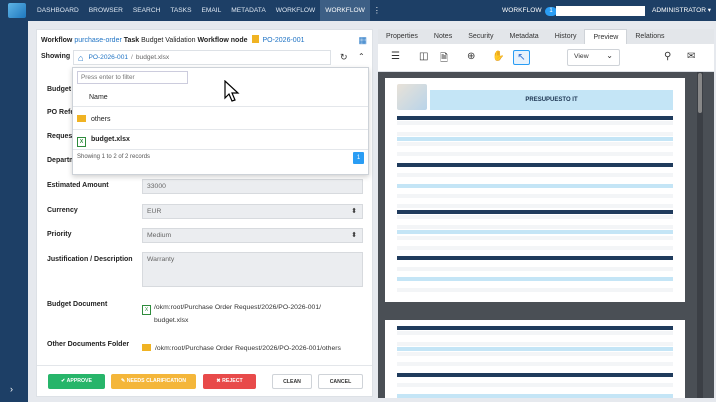 Image resolution: width=716 pixels, height=402 pixels. I want to click on showing-label: Showing, so click(56, 56).